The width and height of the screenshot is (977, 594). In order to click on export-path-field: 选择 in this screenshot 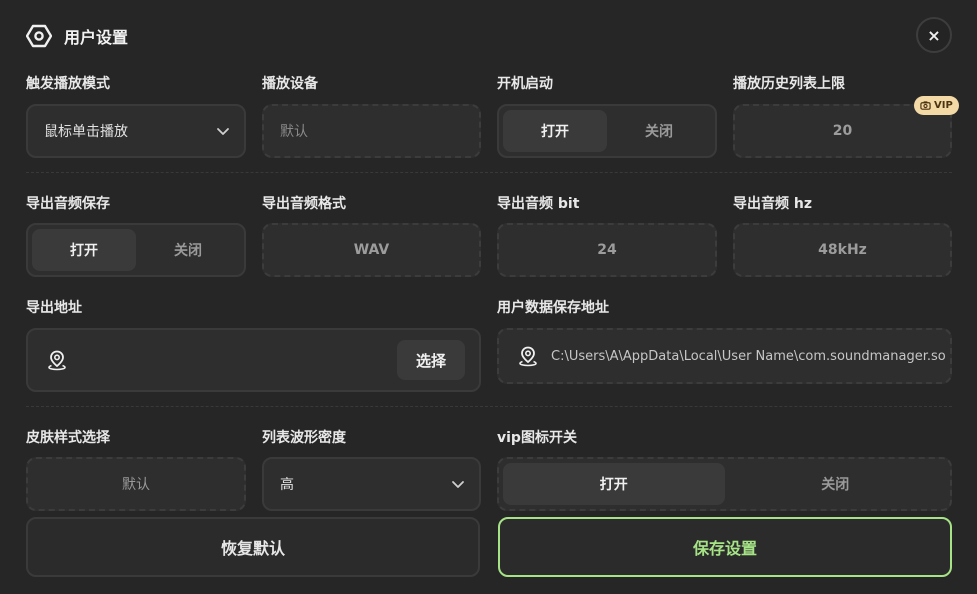, I will do `click(253, 360)`.